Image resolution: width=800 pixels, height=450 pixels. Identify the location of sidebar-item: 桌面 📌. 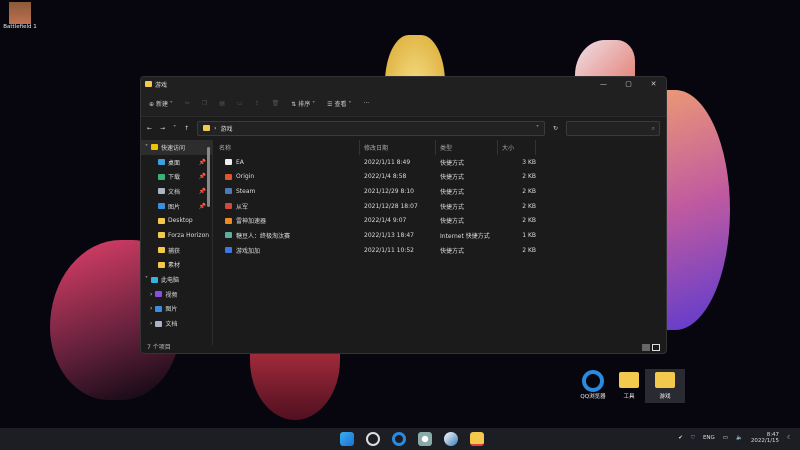
(176, 162).